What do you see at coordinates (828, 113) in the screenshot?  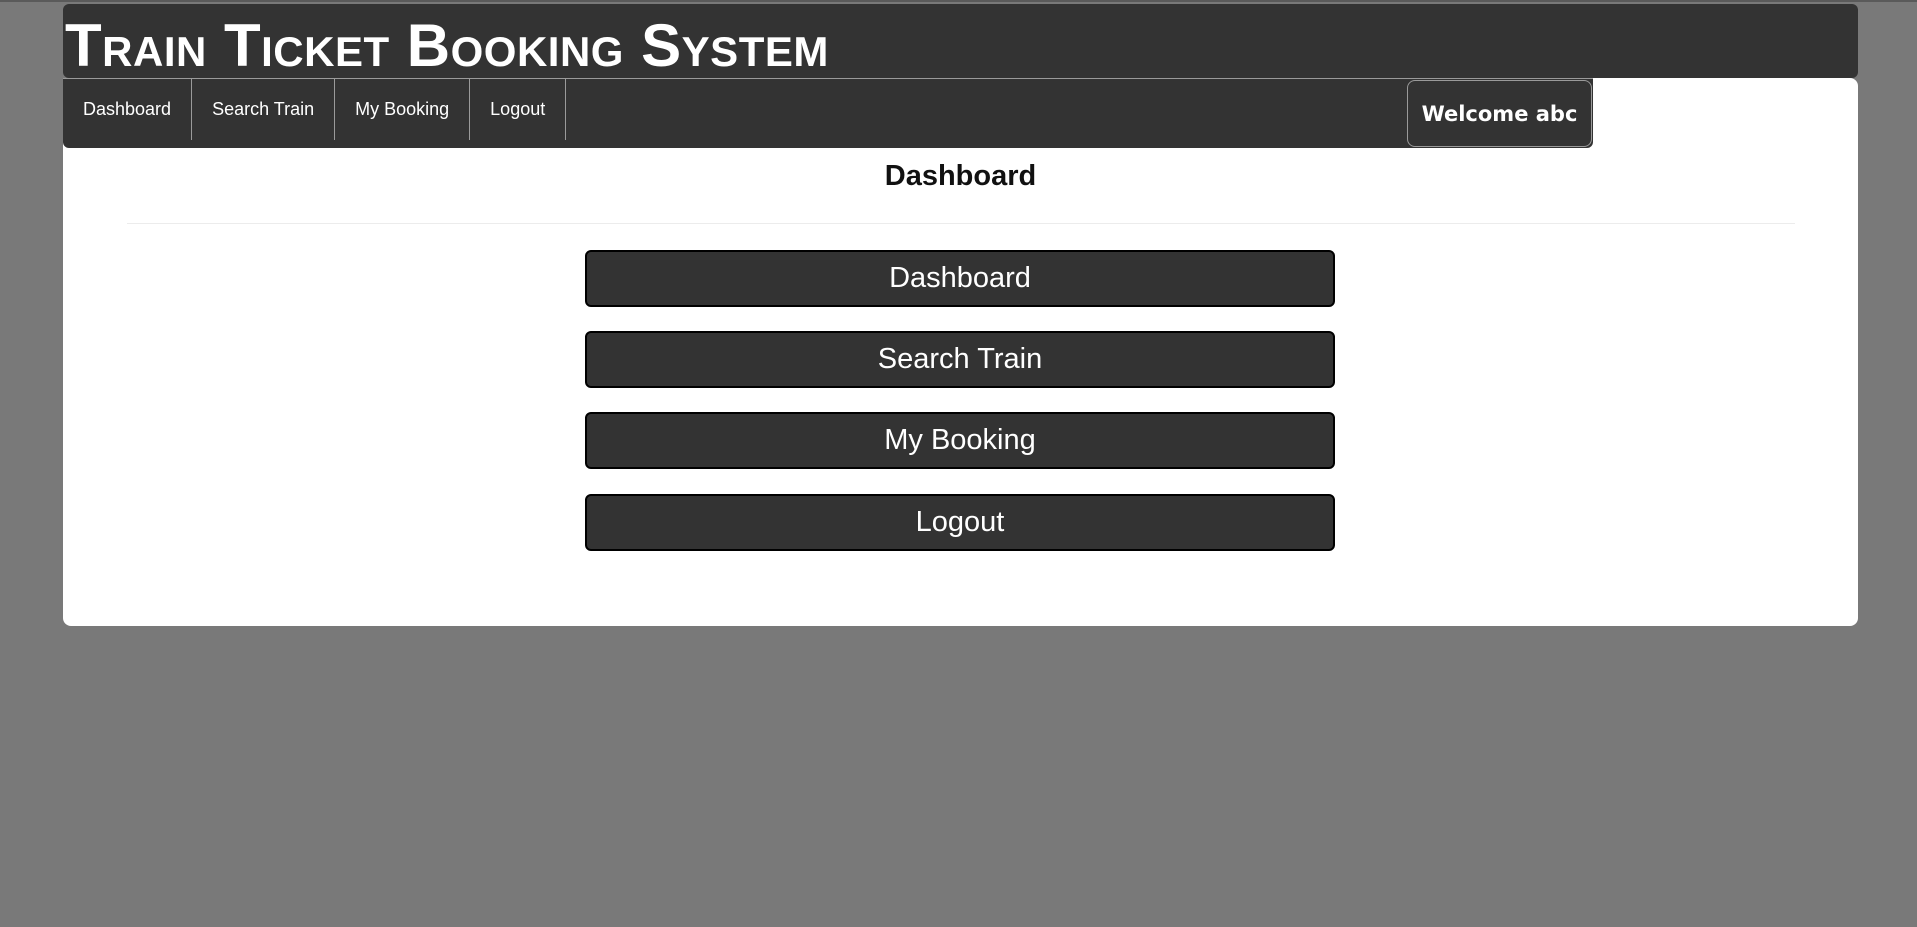 I see `nav-bar: Dashboard Search Train My Booking Logout` at bounding box center [828, 113].